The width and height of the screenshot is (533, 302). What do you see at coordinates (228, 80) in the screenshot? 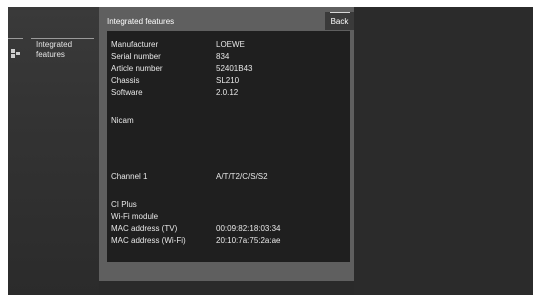
I see `info-value: SL210` at bounding box center [228, 80].